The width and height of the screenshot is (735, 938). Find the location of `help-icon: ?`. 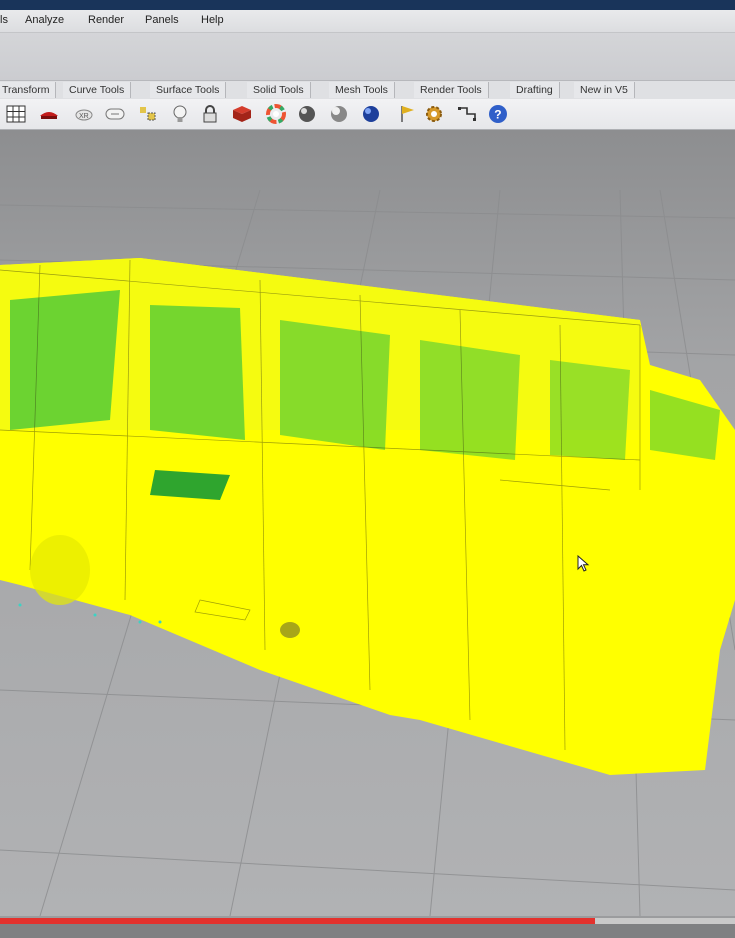

help-icon: ? is located at coordinates (498, 114).